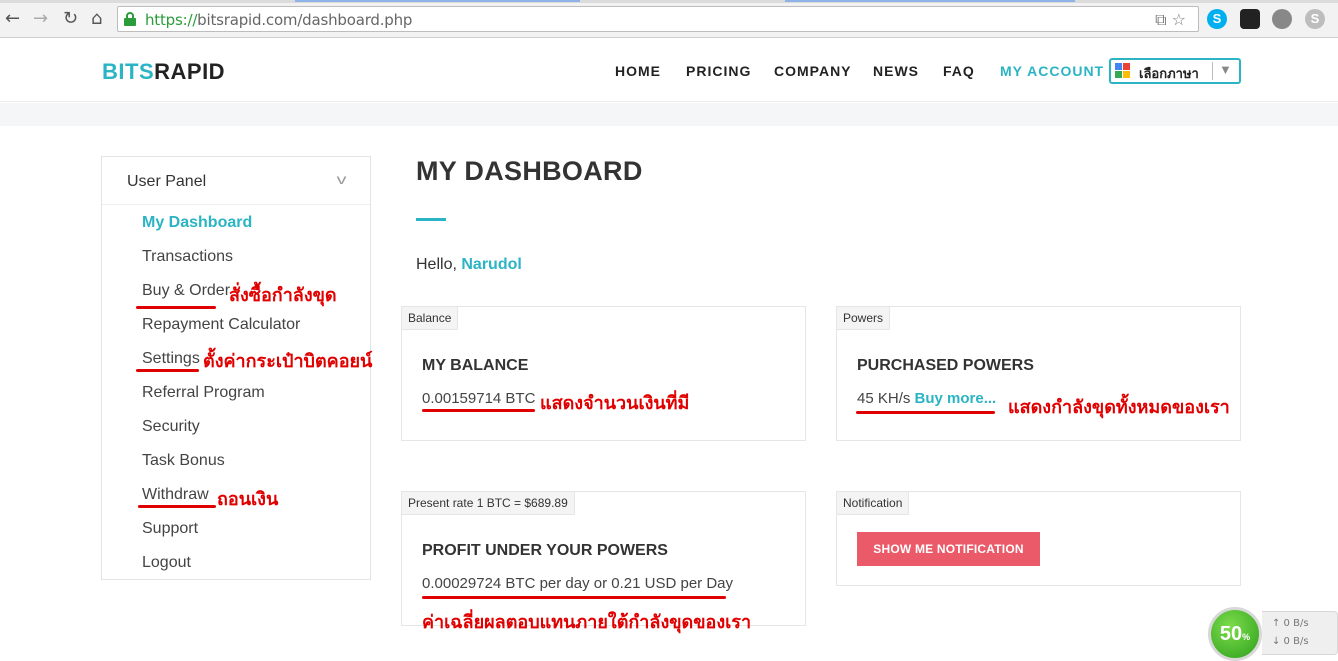 Image resolution: width=1338 pixels, height=661 pixels. What do you see at coordinates (658, 19) in the screenshot?
I see `address-bar: https://bitsrapid.com/dashboard.php ⧉ ☆` at bounding box center [658, 19].